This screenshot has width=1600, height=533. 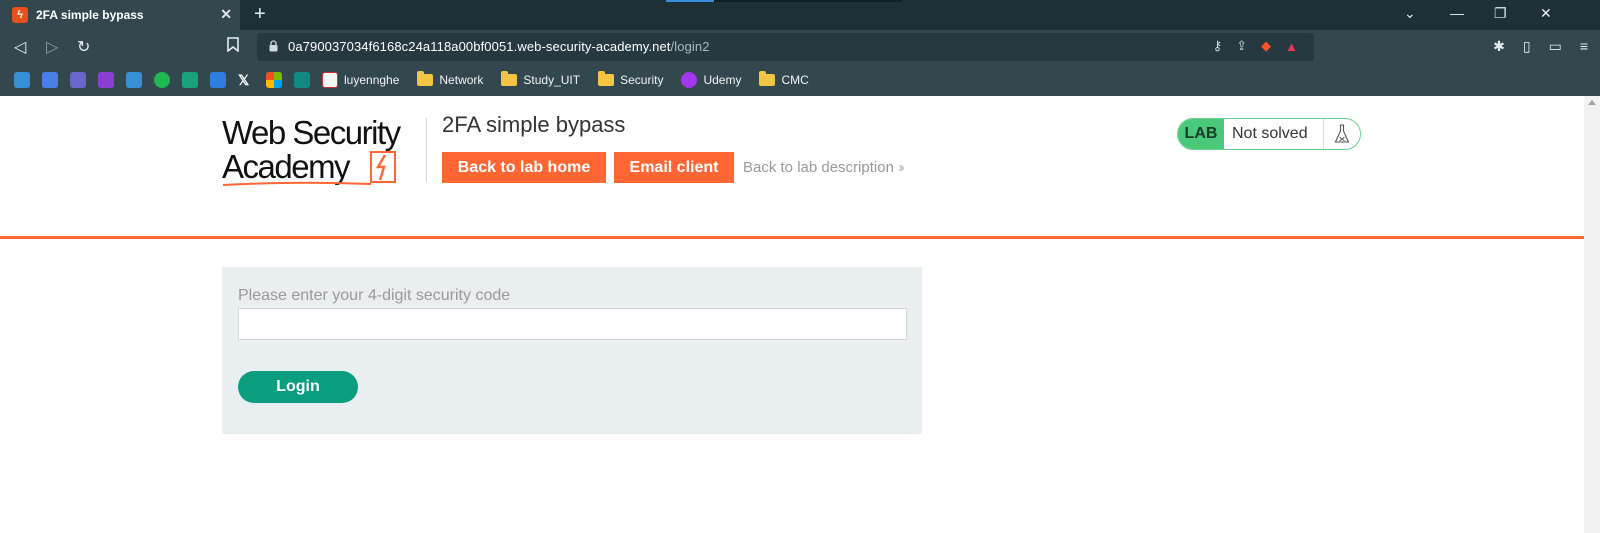 What do you see at coordinates (1218, 46) in the screenshot?
I see `key-icon: ⚷` at bounding box center [1218, 46].